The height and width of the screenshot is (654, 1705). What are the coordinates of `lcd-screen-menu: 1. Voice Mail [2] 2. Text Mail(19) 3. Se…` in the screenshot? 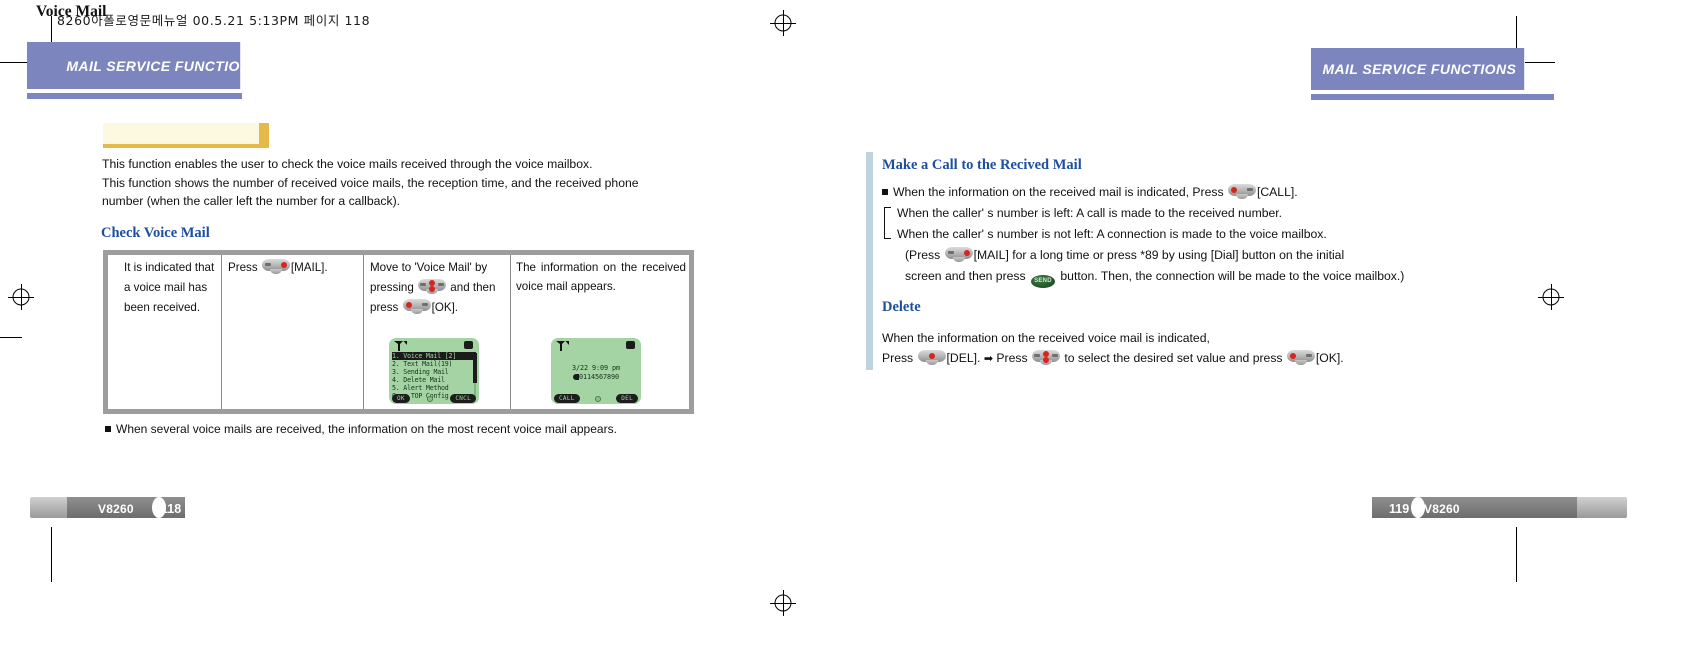 It's located at (434, 371).